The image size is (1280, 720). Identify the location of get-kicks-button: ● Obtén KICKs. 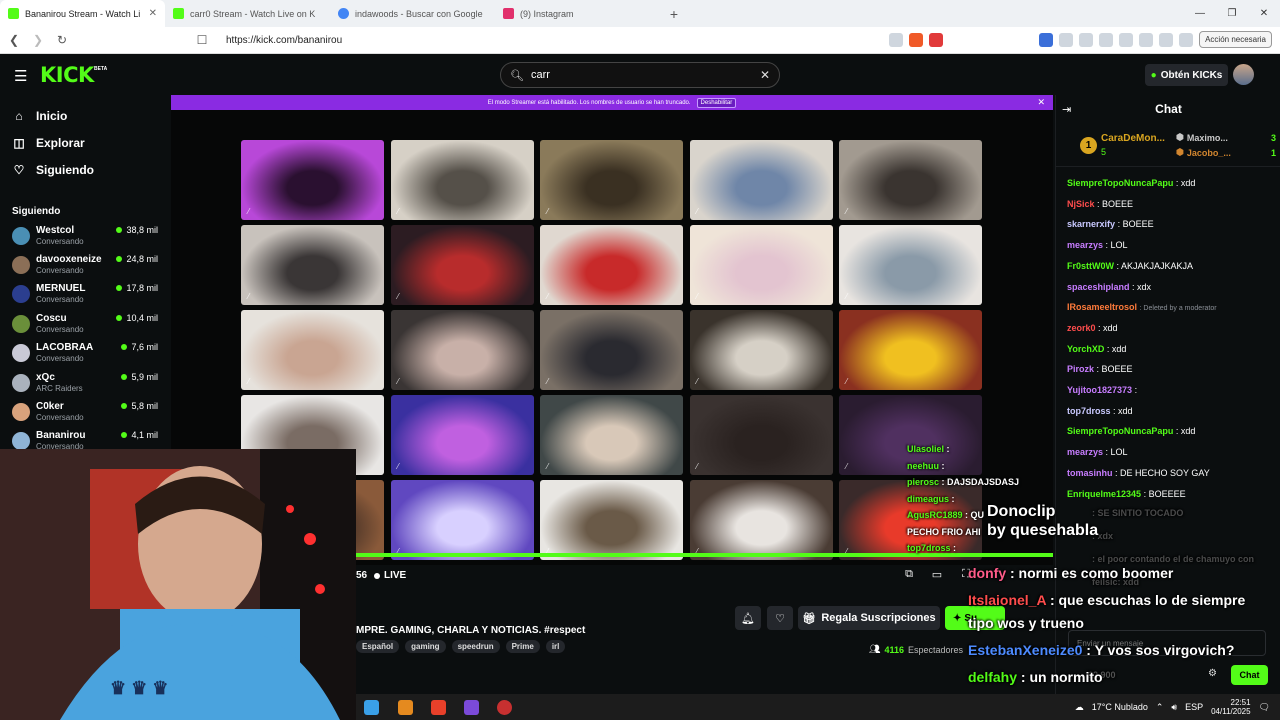
(1186, 75).